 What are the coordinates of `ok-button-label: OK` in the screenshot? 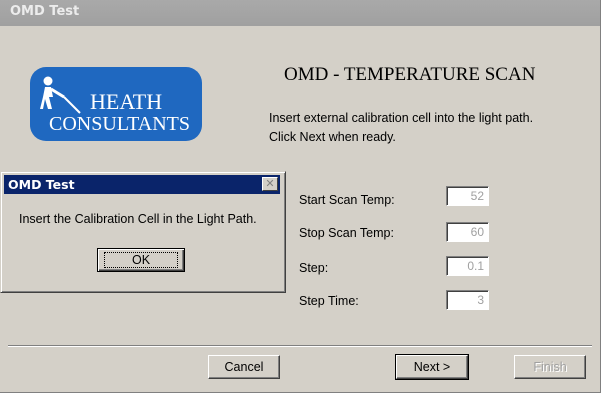 It's located at (141, 260).